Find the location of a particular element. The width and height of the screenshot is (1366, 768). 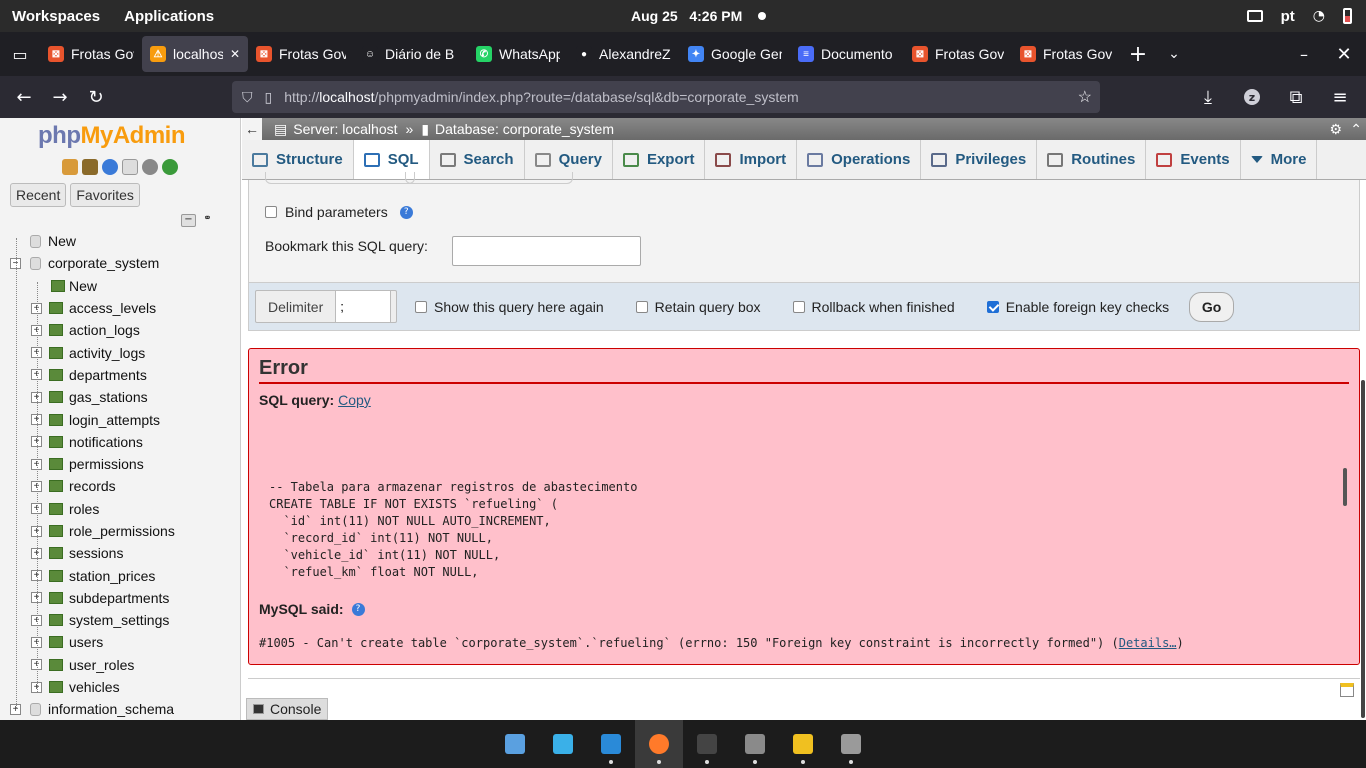

tab-3: ☺ Diário de B is located at coordinates (411, 54).